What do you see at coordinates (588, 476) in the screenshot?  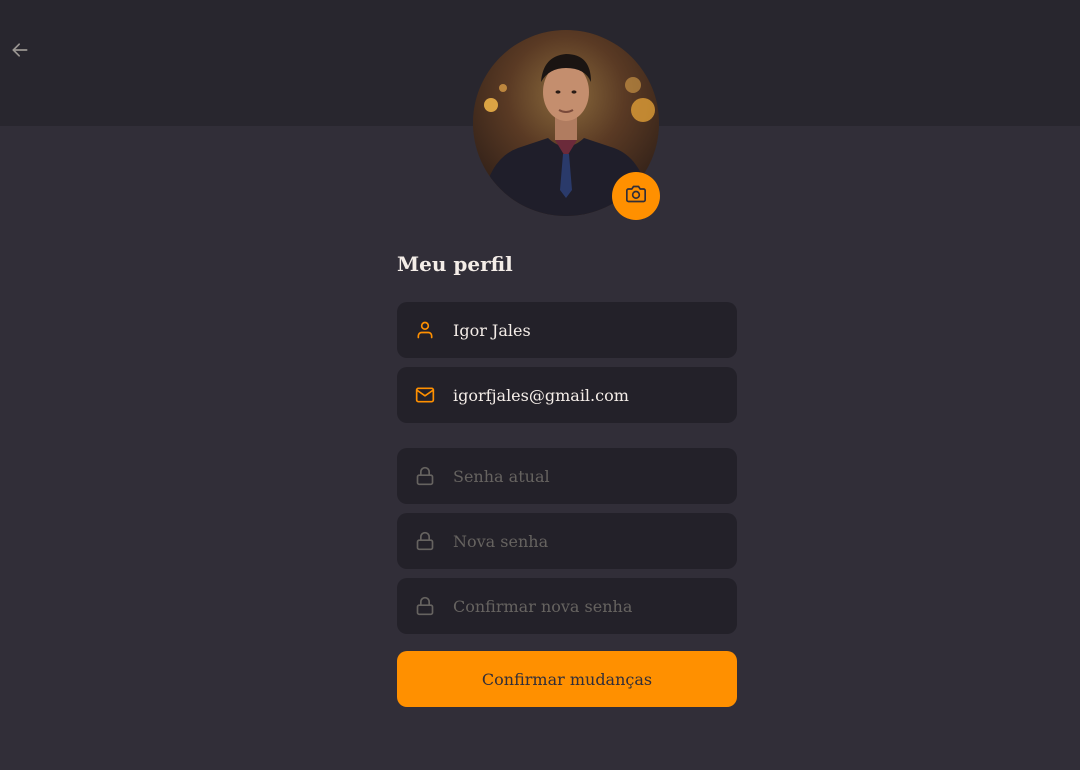 I see `old-password-input` at bounding box center [588, 476].